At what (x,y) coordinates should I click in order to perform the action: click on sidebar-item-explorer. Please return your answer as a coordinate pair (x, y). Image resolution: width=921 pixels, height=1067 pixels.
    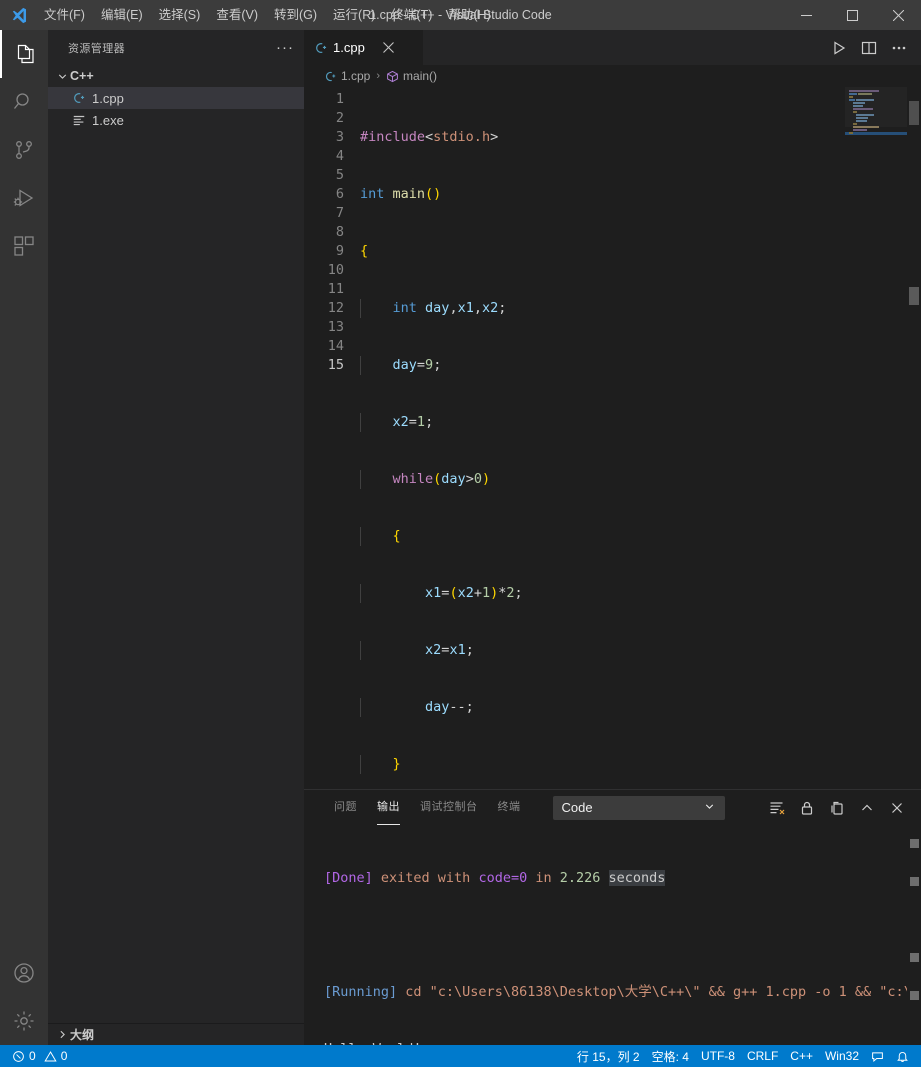
    Looking at the image, I should click on (24, 54).